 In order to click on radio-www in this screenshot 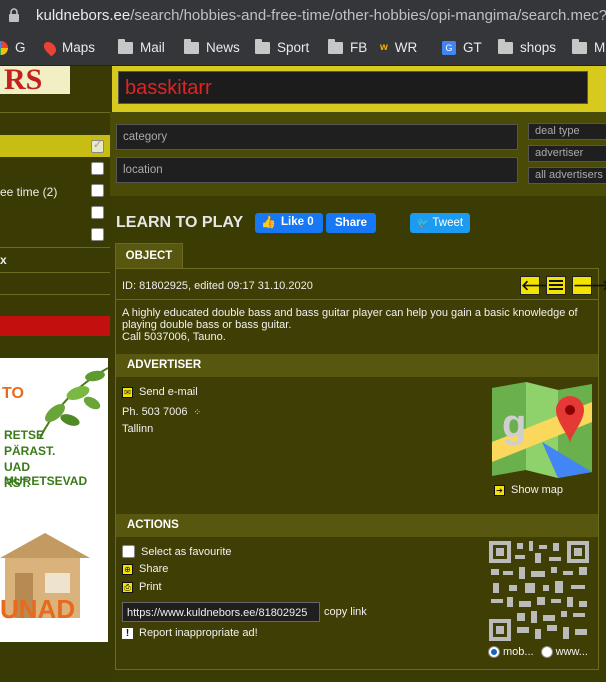, I will do `click(546, 652)`.